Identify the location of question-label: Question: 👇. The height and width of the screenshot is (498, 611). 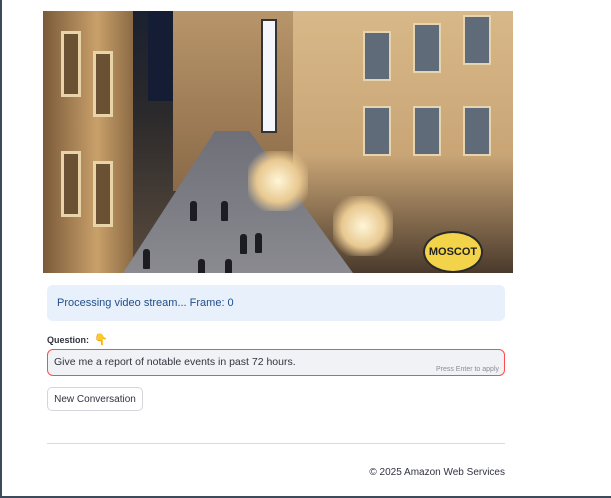
(77, 339).